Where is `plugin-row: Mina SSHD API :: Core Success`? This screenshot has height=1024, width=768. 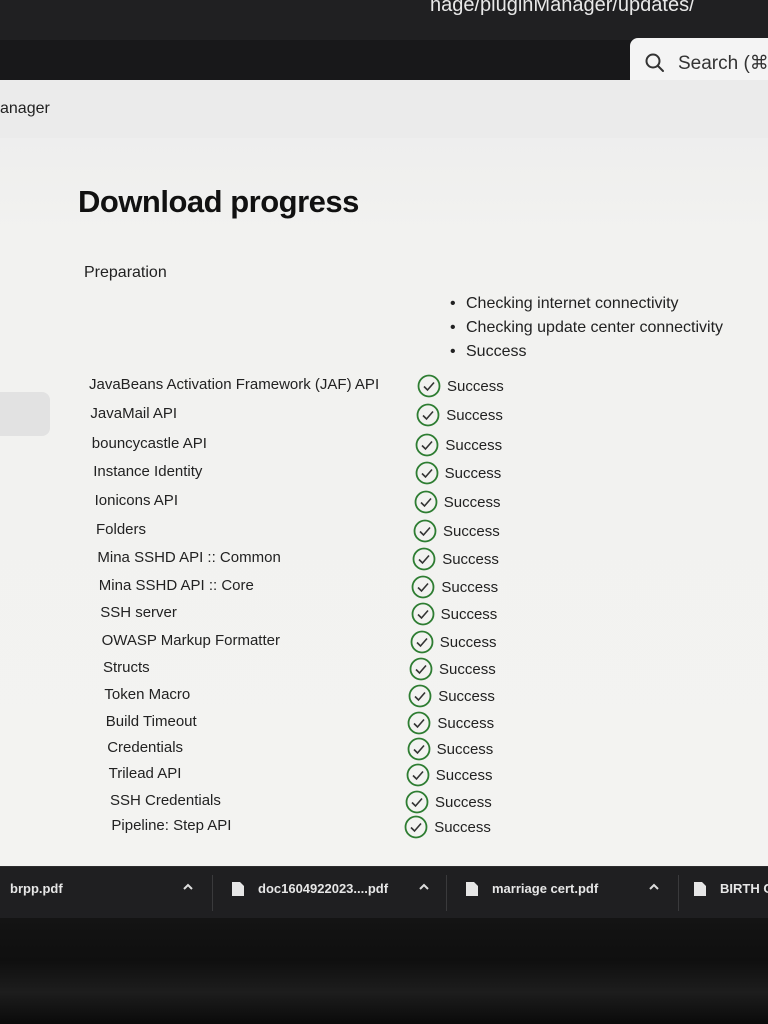 plugin-row: Mina SSHD API :: Core Success is located at coordinates (384, 589).